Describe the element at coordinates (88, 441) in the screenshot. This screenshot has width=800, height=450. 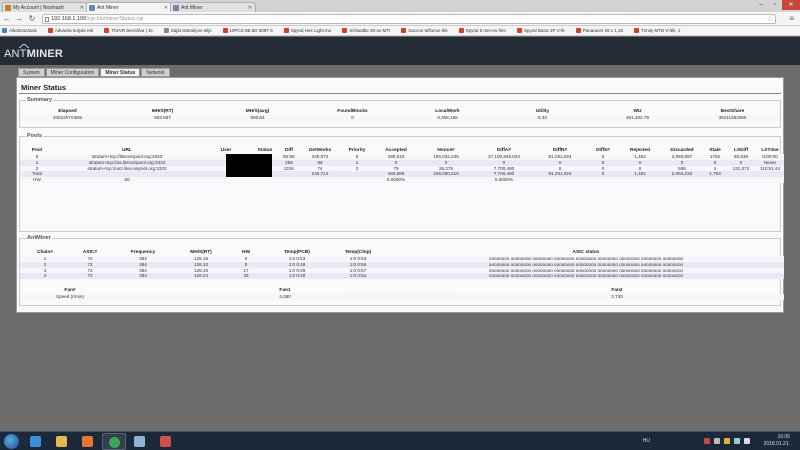
I see `taskbar-media-button` at that location.